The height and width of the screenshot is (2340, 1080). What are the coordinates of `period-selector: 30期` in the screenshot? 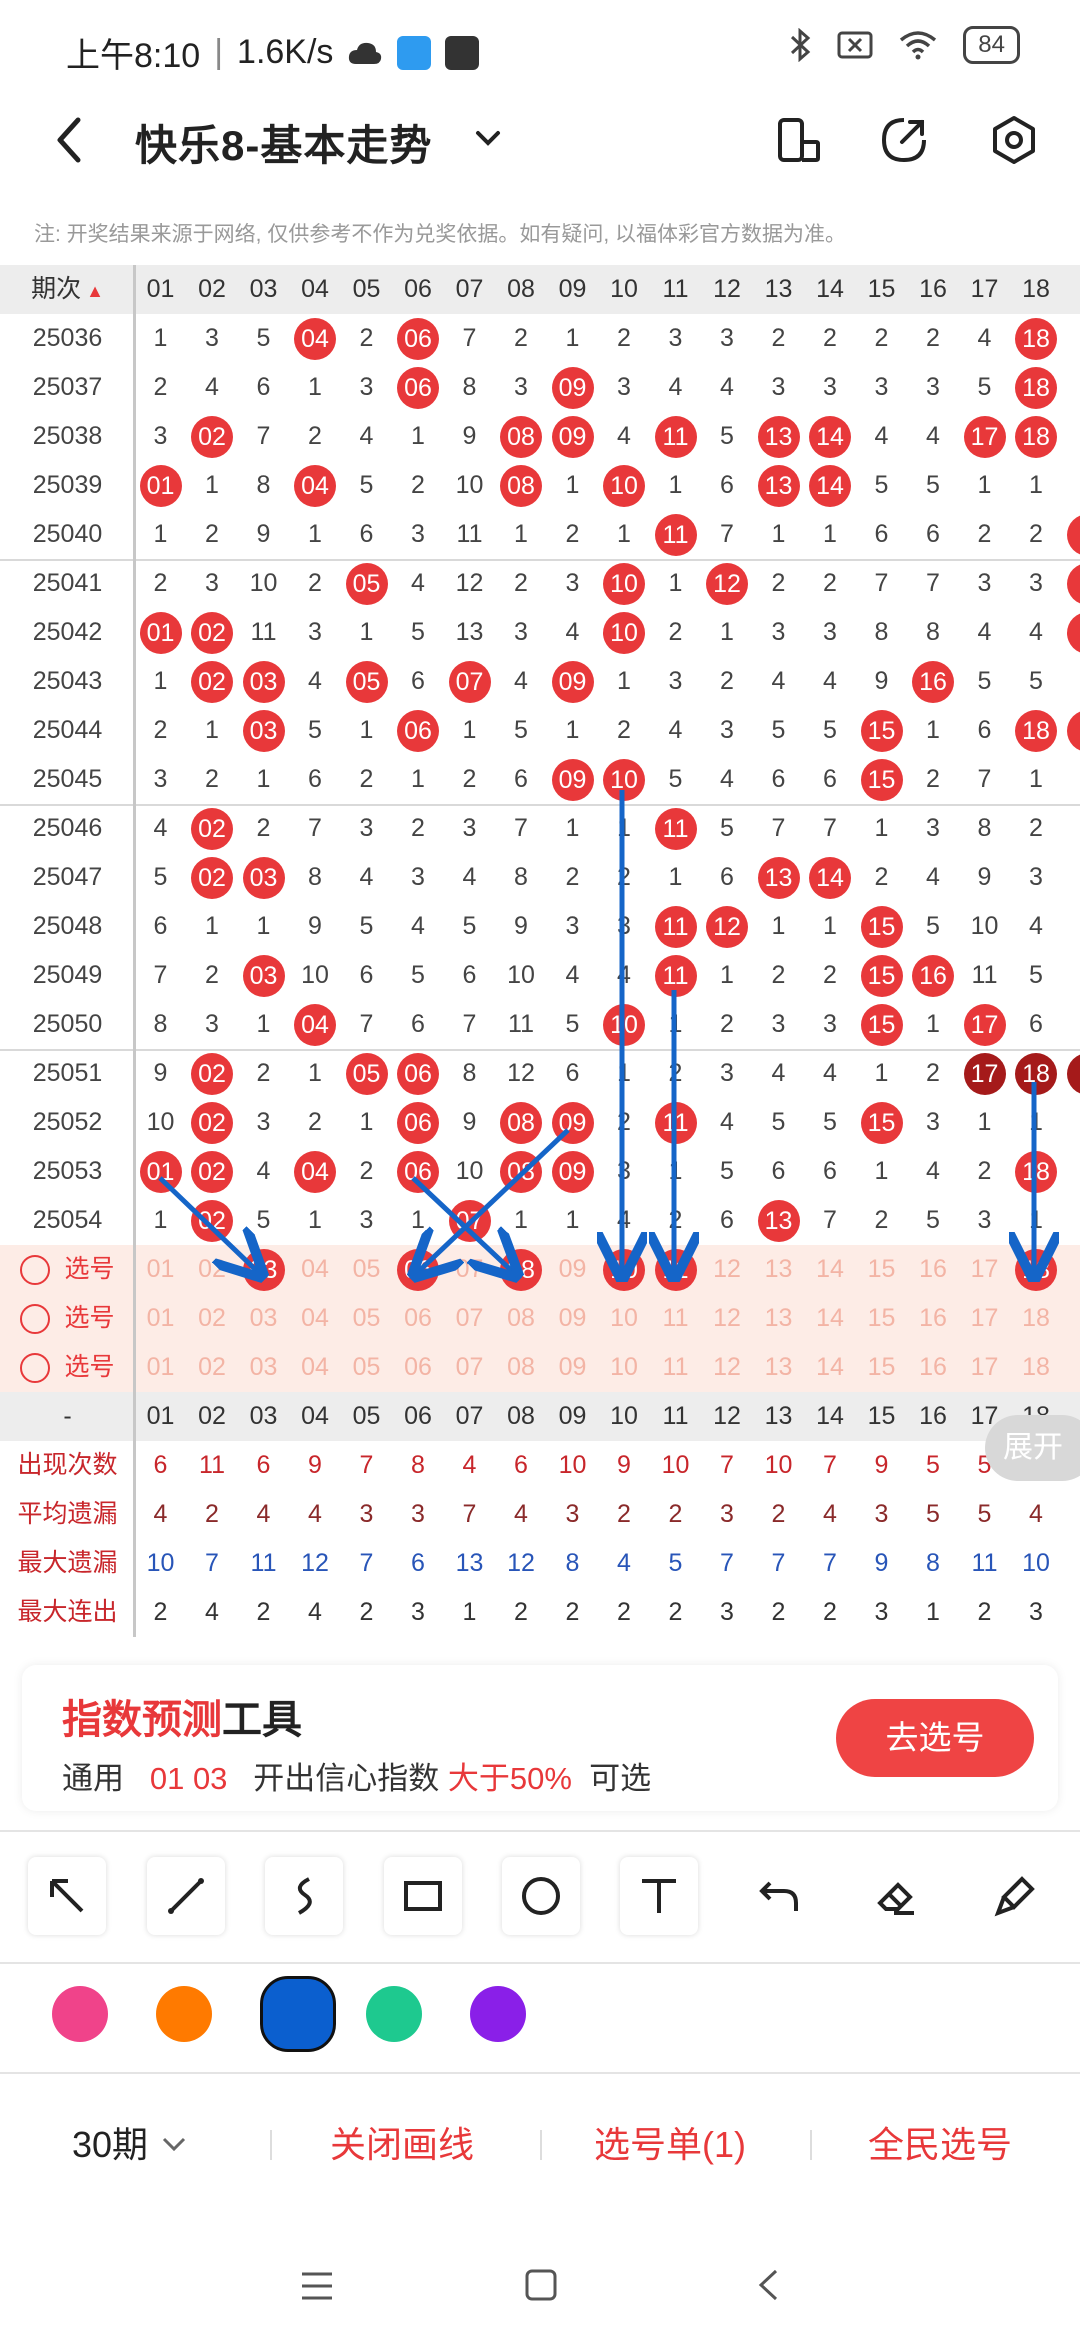 It's located at (131, 2142).